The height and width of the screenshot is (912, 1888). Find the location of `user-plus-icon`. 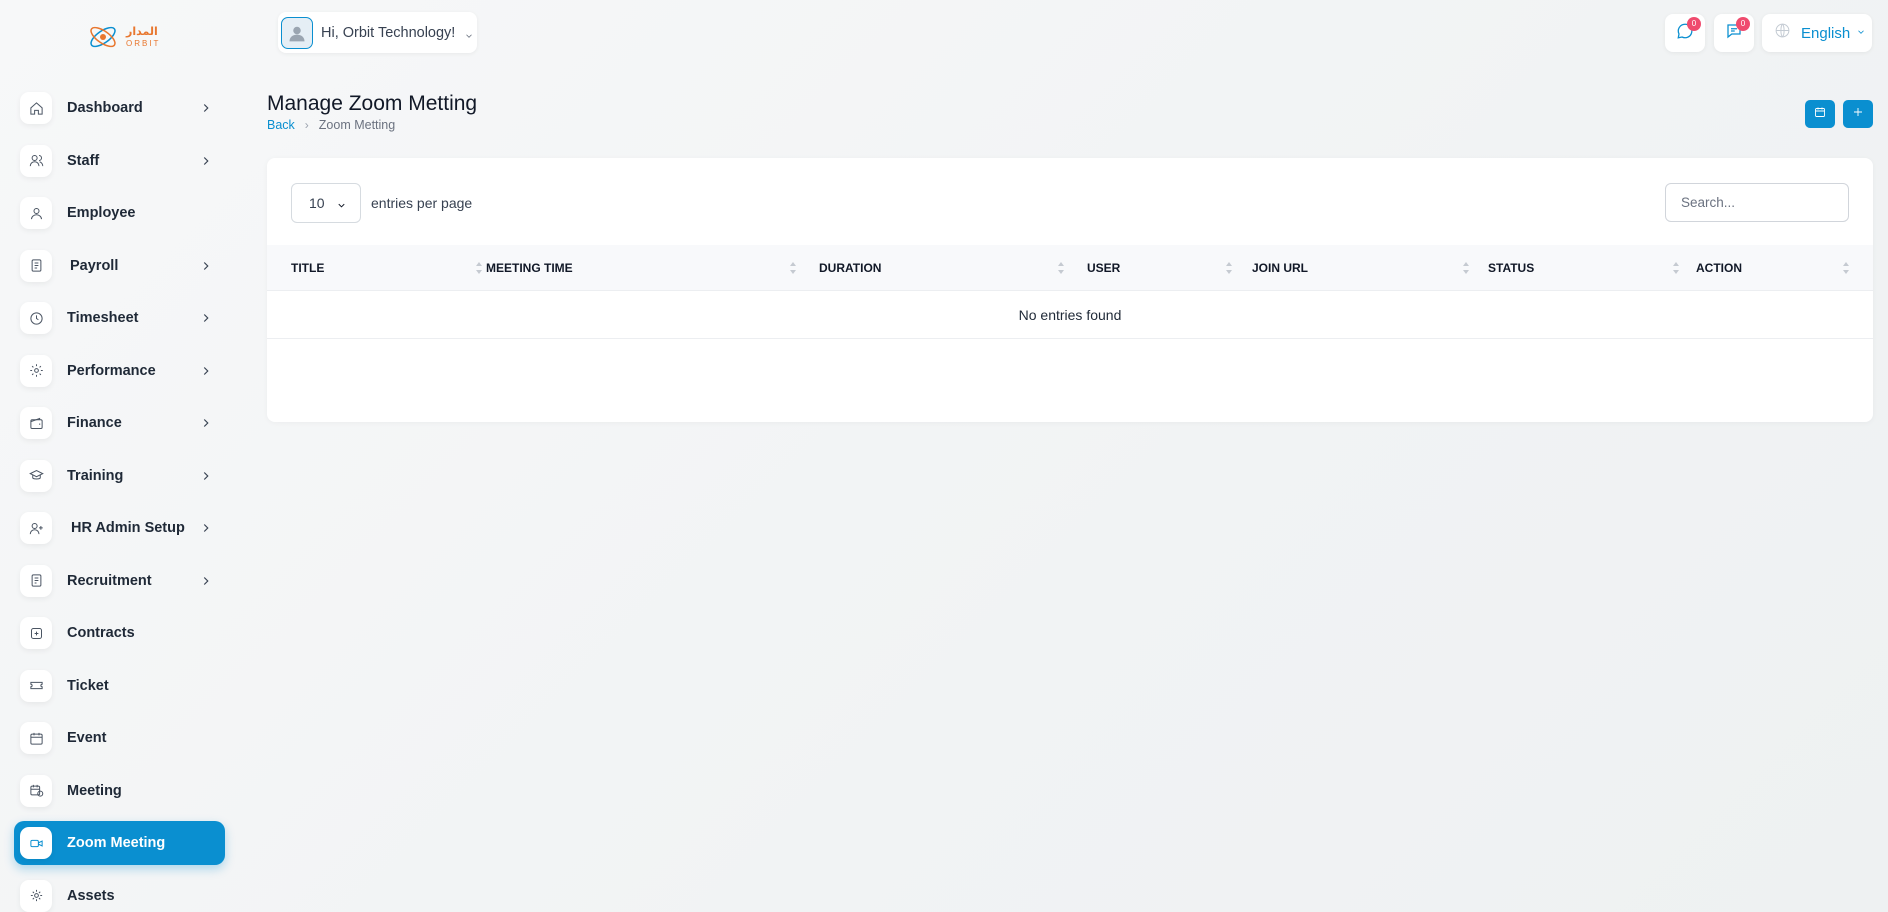

user-plus-icon is located at coordinates (36, 528).